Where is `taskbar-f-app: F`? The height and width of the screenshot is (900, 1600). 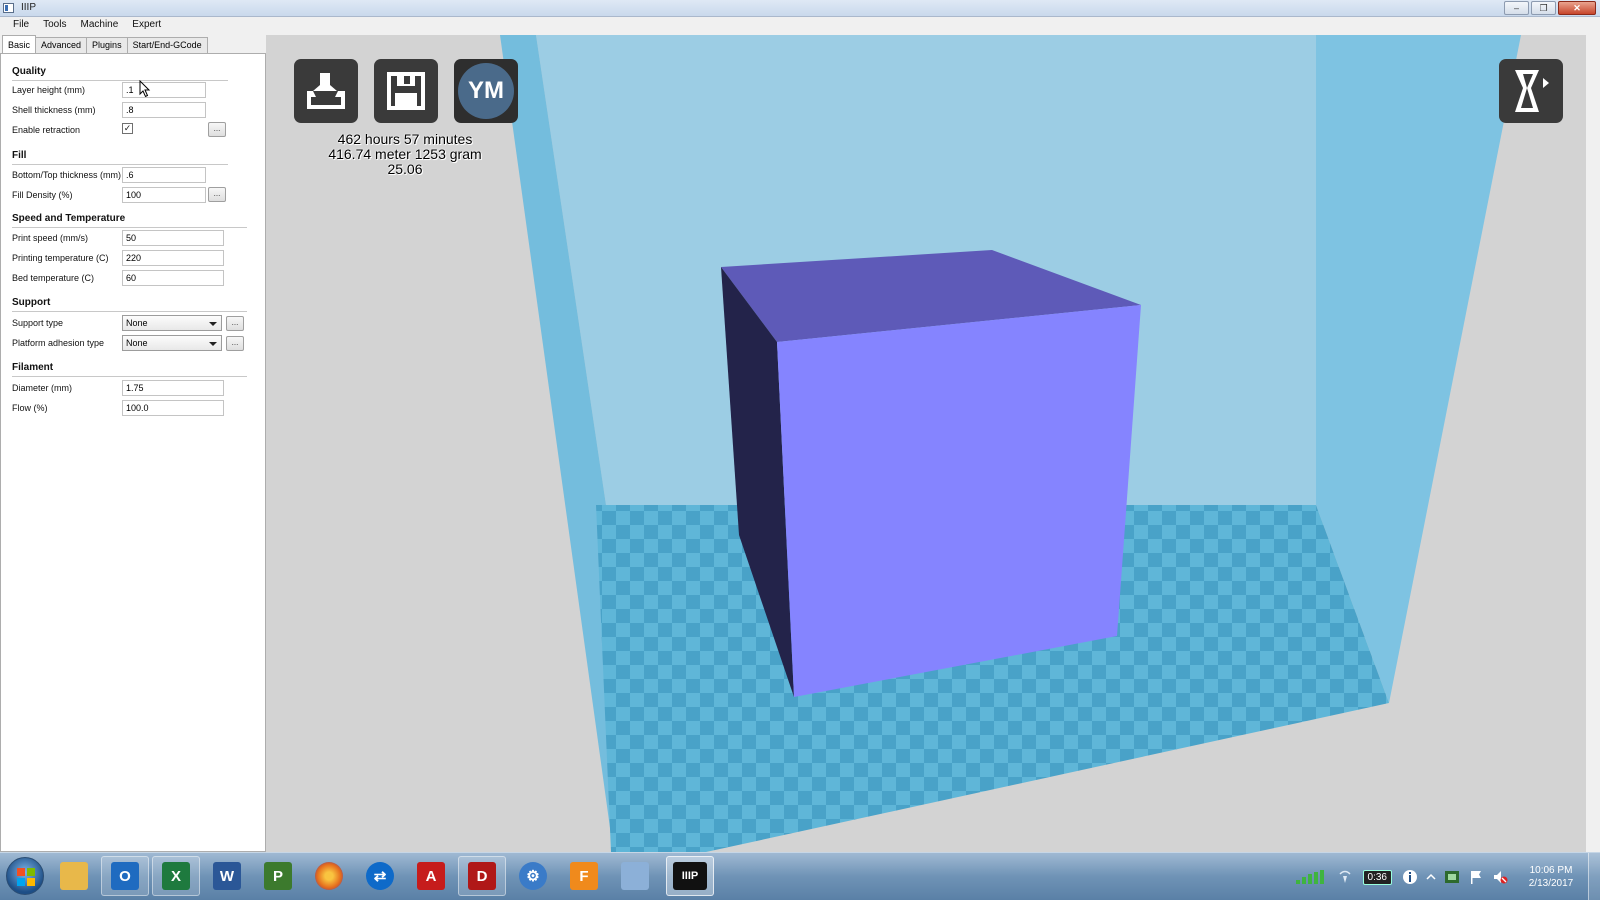 taskbar-f-app: F is located at coordinates (584, 876).